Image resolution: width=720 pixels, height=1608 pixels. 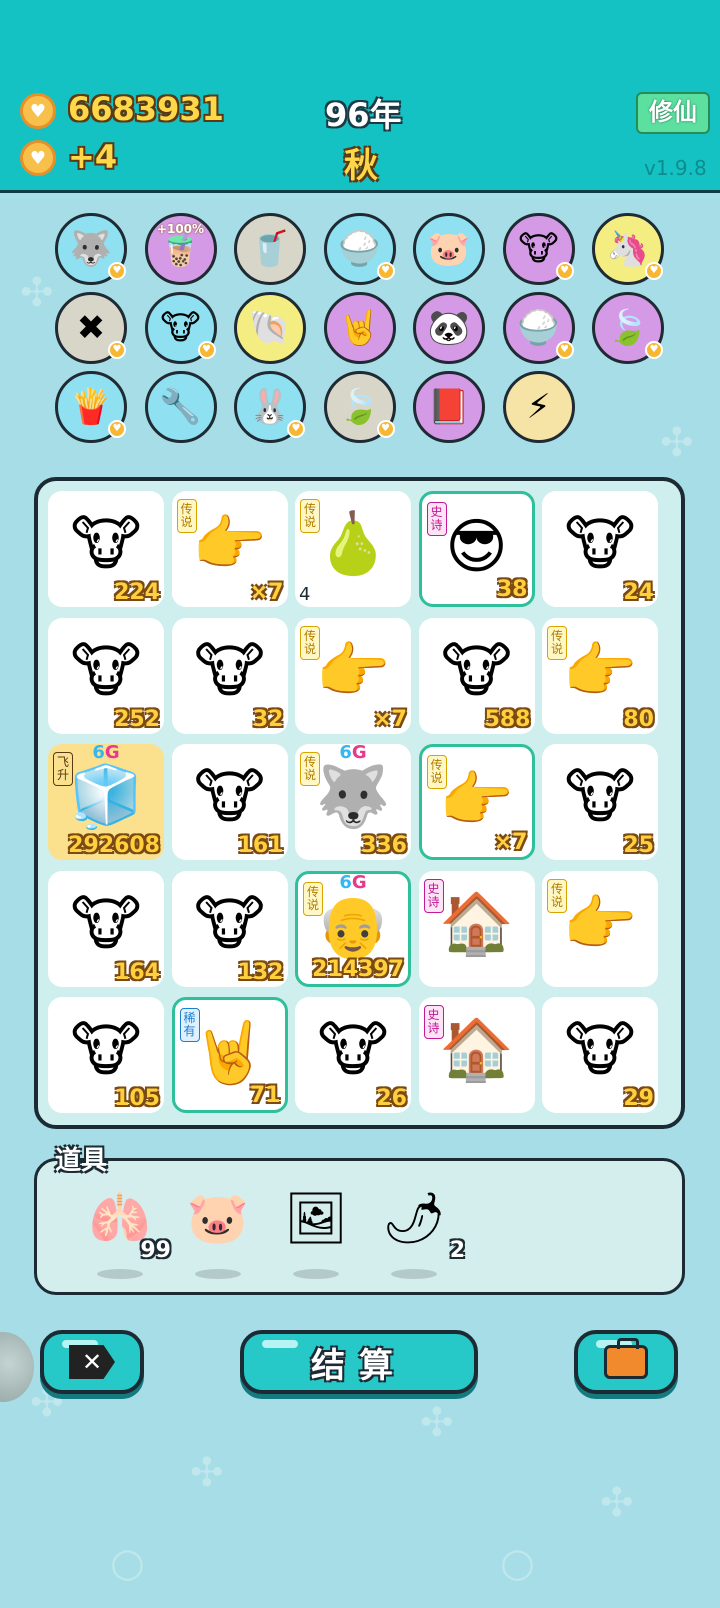 I want to click on owned-item-cows-pair-2: 🐮 ♥, so click(x=180, y=328).